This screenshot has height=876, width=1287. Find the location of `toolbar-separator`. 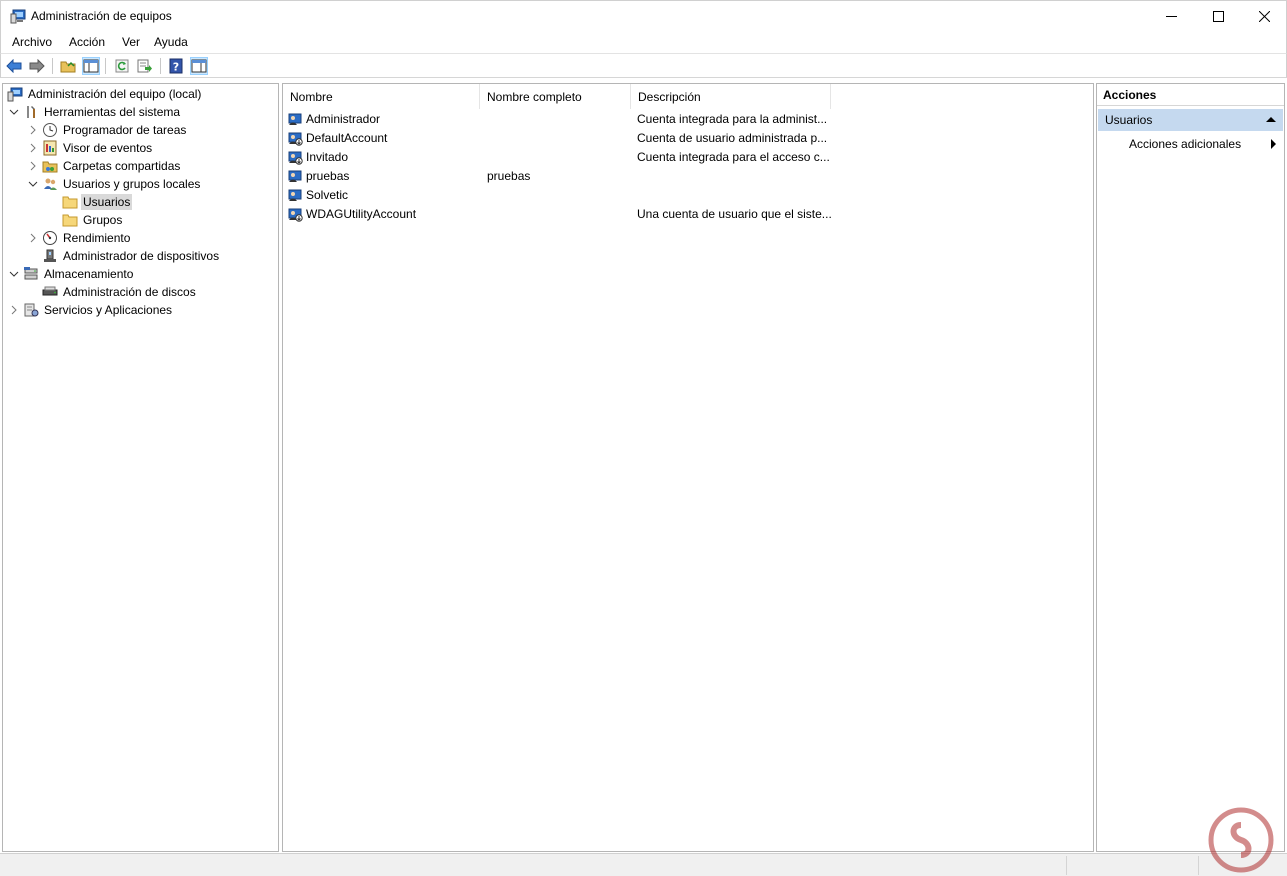

toolbar-separator is located at coordinates (160, 66).